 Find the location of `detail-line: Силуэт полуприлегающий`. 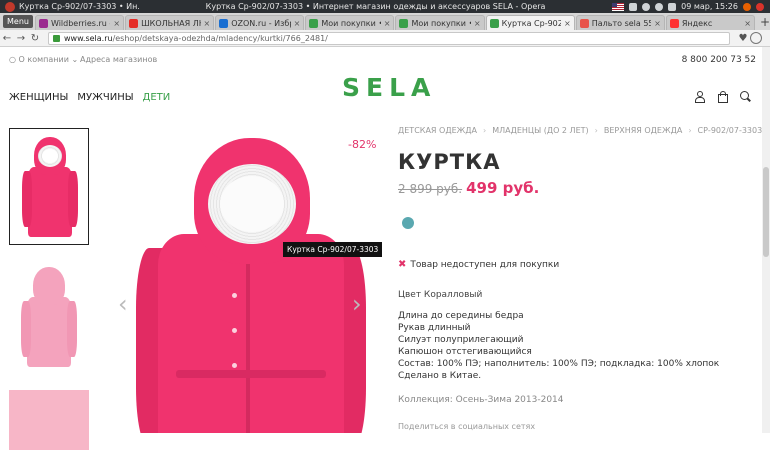

detail-line: Силуэт полуприлегающий is located at coordinates (461, 340).